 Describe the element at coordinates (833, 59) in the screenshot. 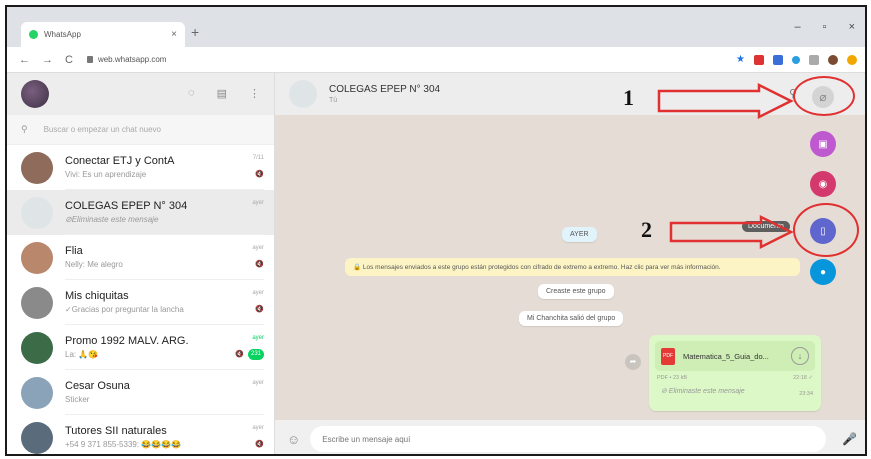

I see `profile-avatar-icon` at that location.